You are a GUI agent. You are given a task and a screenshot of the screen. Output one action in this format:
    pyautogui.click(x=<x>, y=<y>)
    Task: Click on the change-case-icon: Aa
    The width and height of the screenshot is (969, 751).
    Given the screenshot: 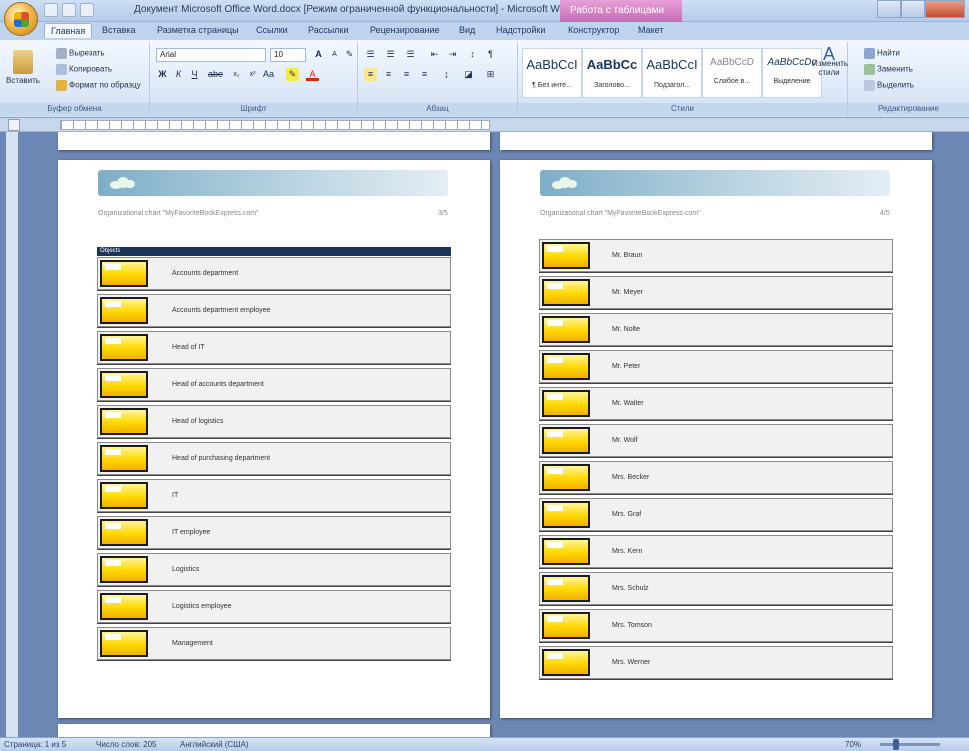 What is the action you would take?
    pyautogui.click(x=268, y=74)
    